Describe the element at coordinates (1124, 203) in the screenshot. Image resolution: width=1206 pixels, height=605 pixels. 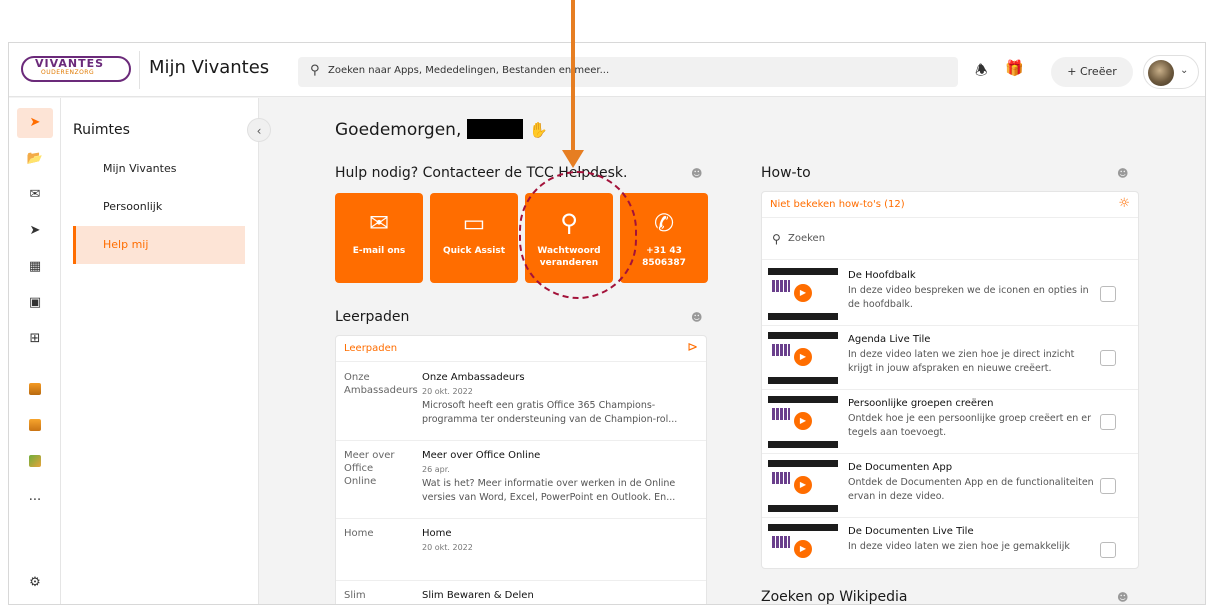
I see `lightbulb-icon: ☼` at that location.